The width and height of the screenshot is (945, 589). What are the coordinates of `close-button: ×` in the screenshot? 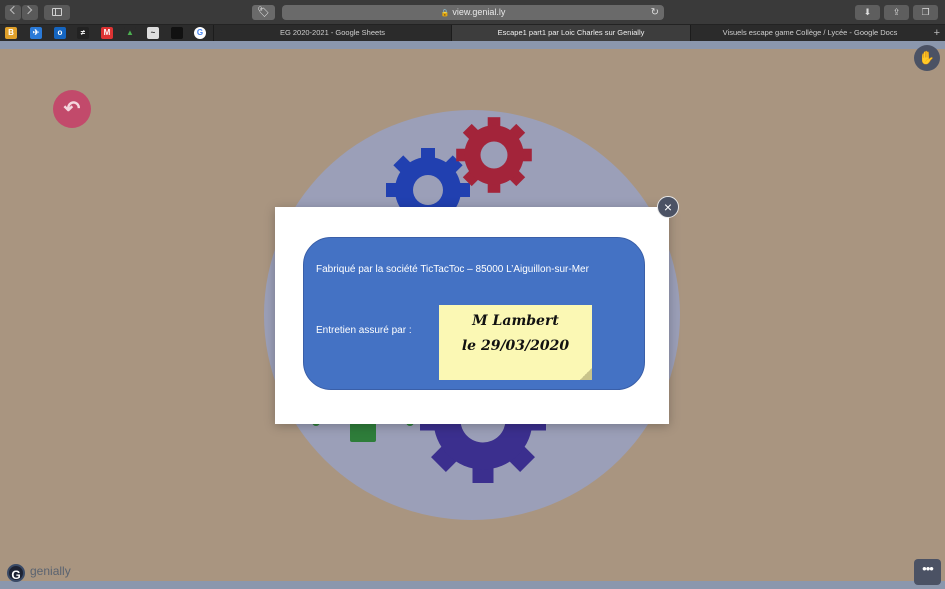 It's located at (668, 207).